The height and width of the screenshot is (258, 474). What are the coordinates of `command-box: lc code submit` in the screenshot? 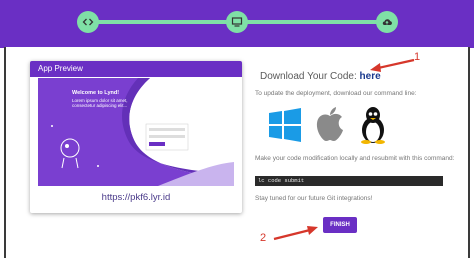 It's located at (349, 181).